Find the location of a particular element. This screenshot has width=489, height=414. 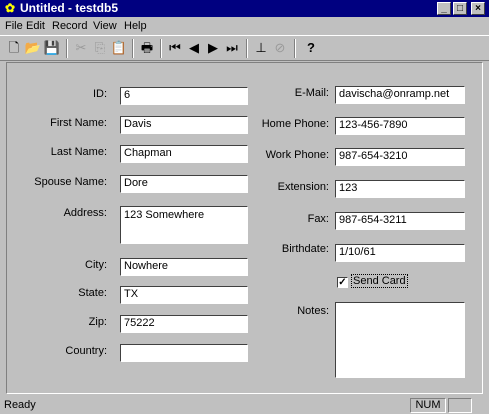

id-label: ID: is located at coordinates (99, 94).